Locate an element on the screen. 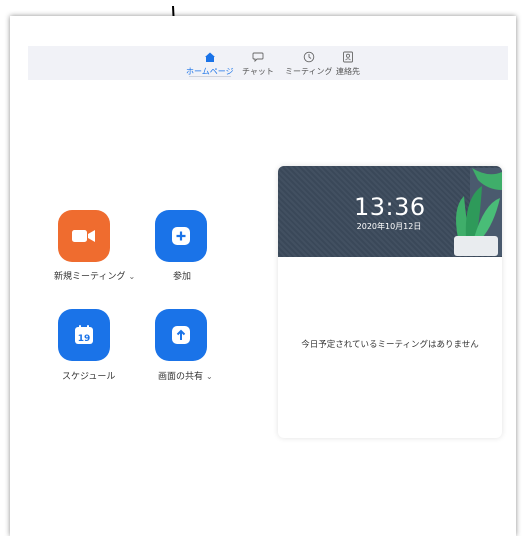  tab-meetings-label: ミーティング is located at coordinates (309, 71).